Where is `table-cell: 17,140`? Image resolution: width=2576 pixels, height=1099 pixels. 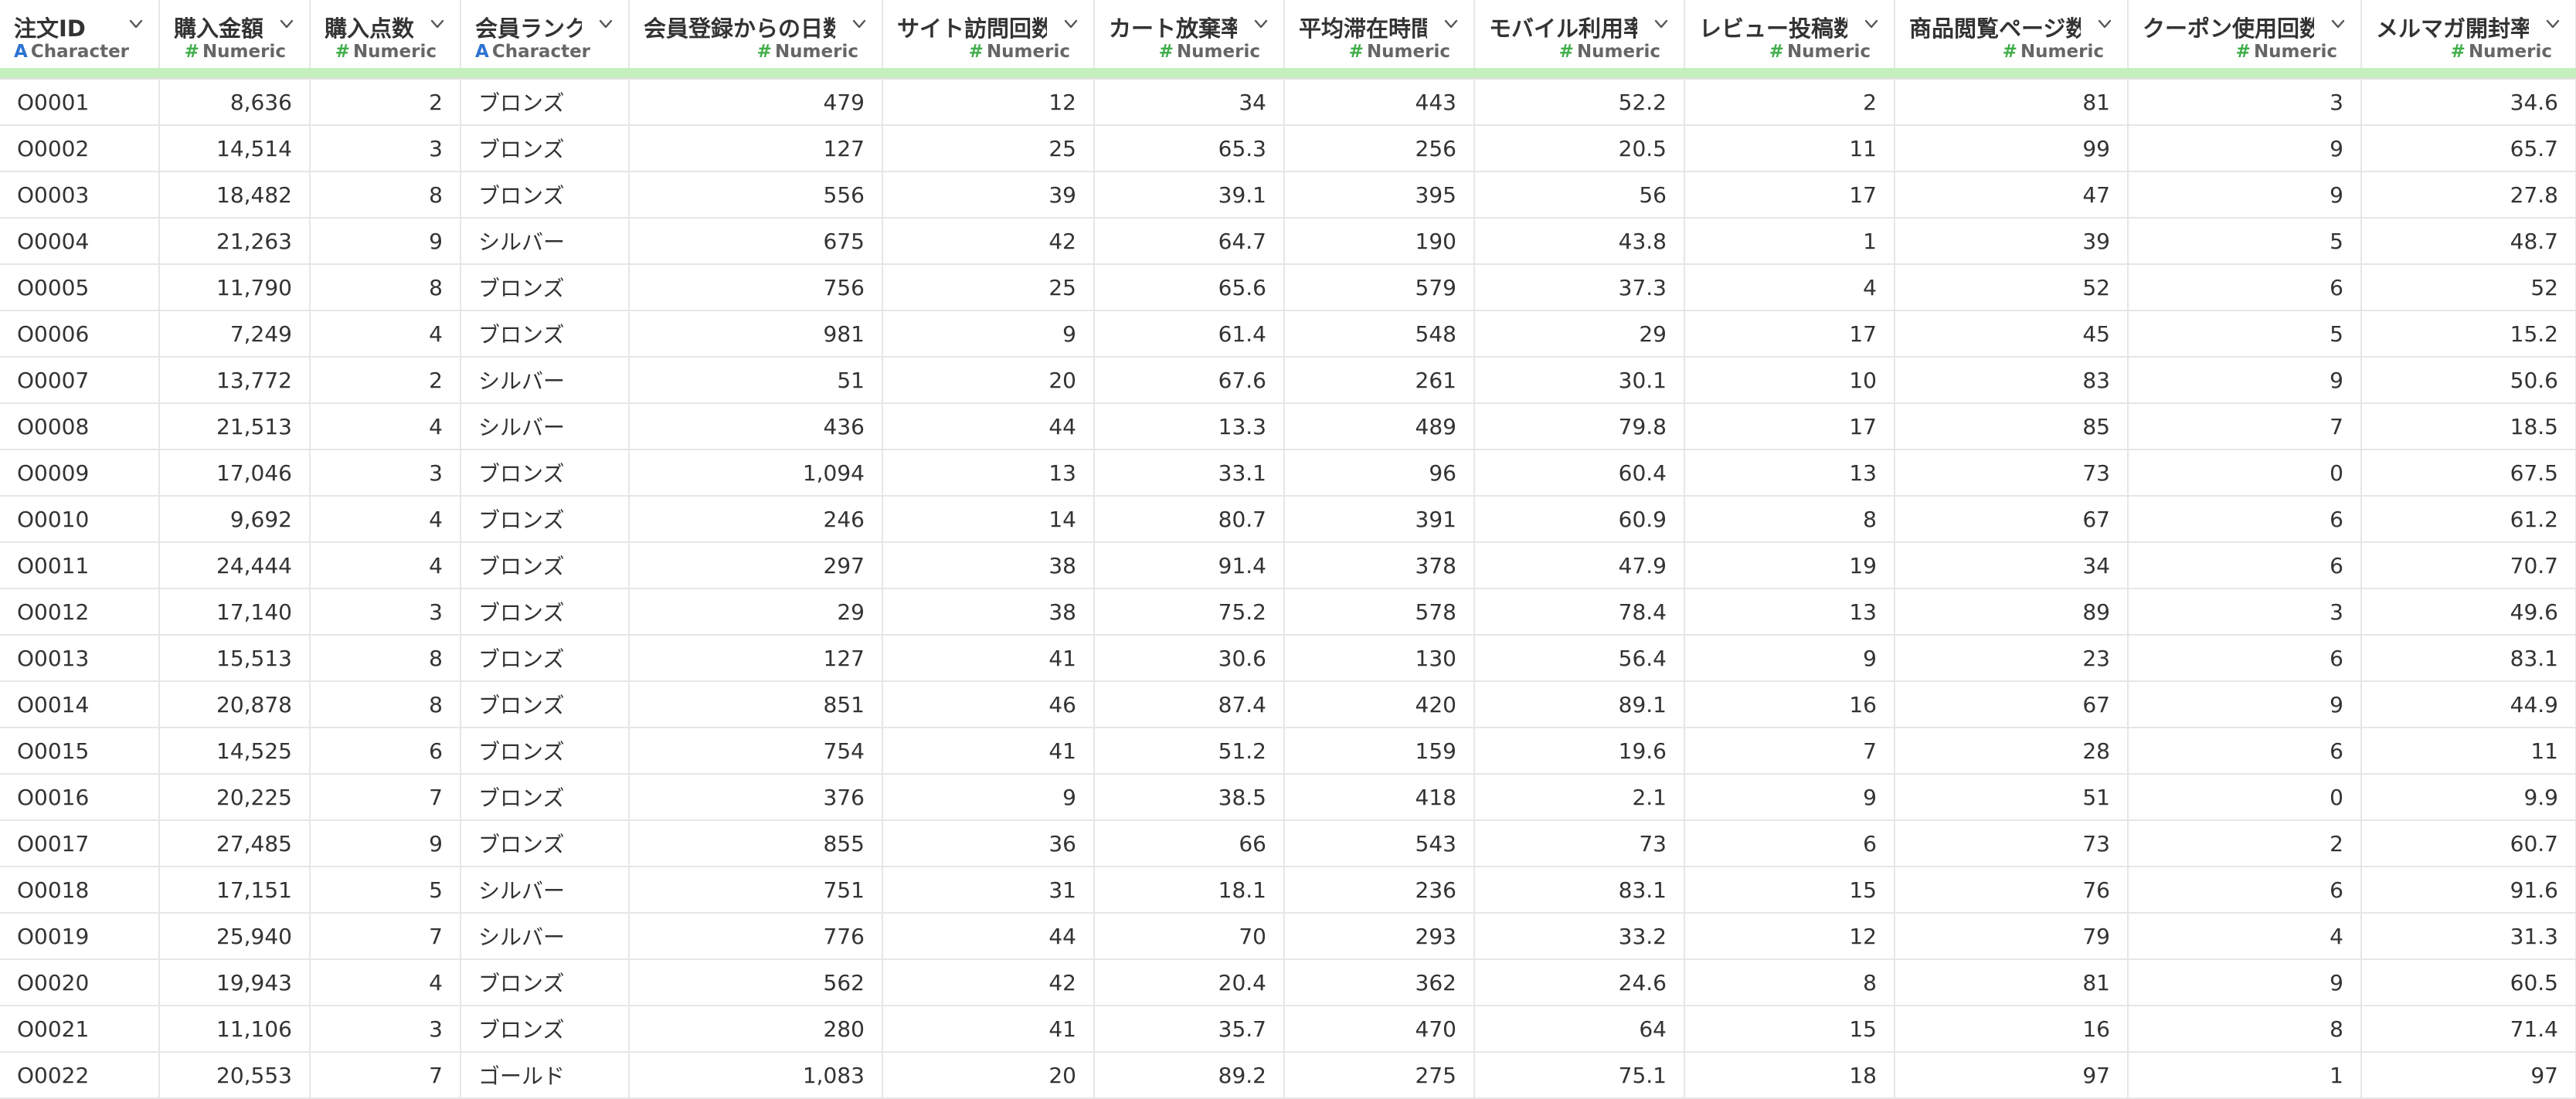
table-cell: 17,140 is located at coordinates (235, 613).